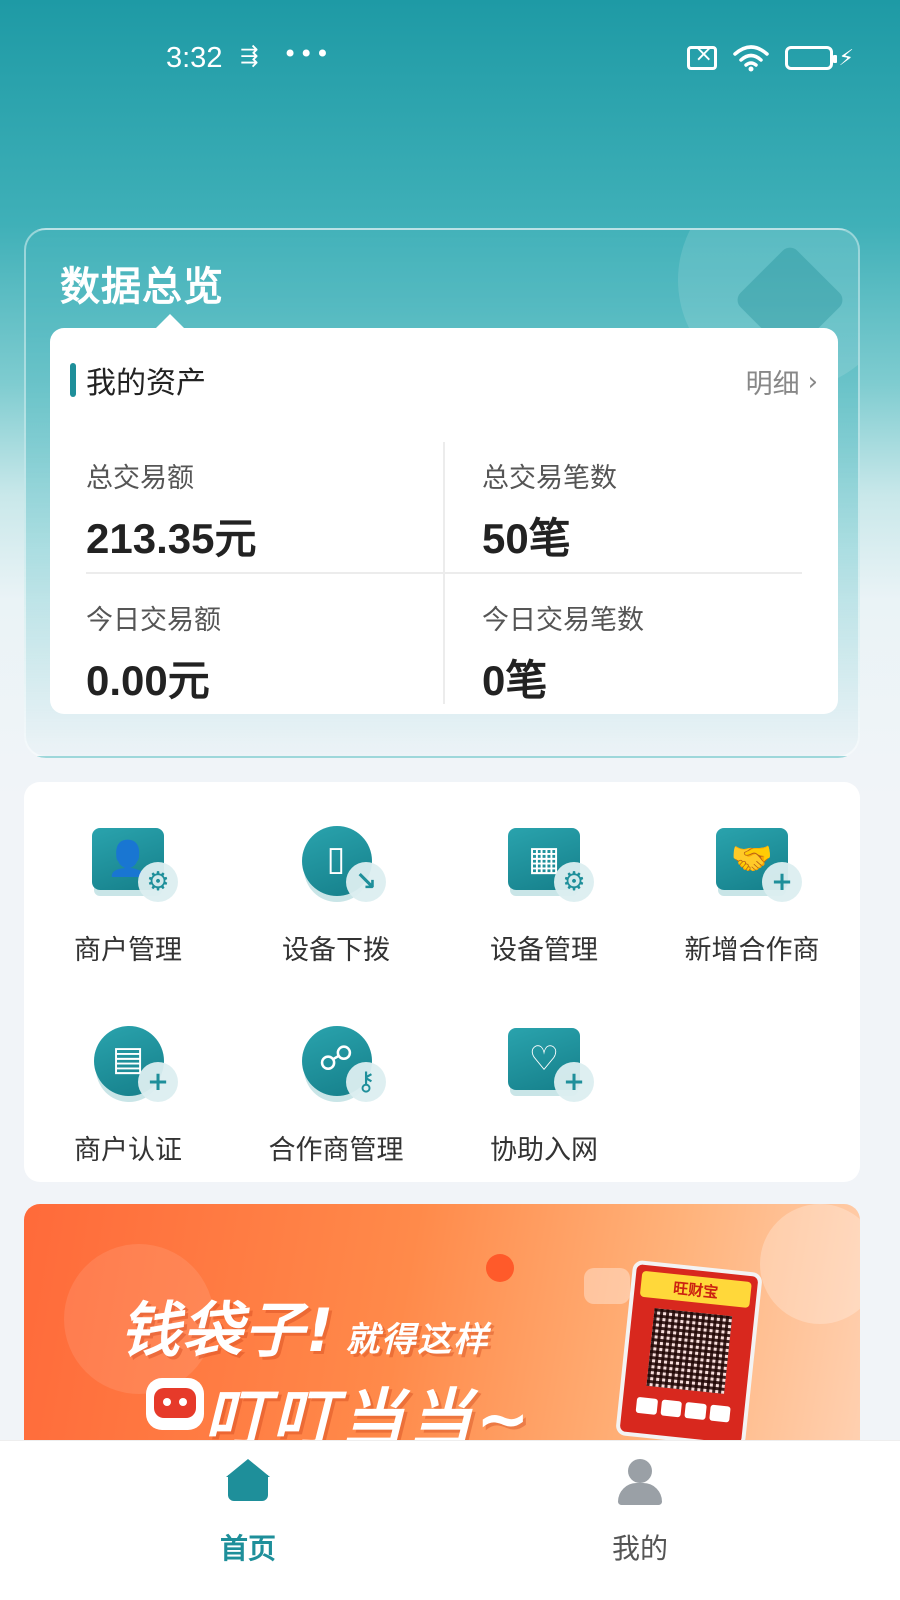  Describe the element at coordinates (153, 620) in the screenshot. I see `stat-label: 今日交易额` at that location.